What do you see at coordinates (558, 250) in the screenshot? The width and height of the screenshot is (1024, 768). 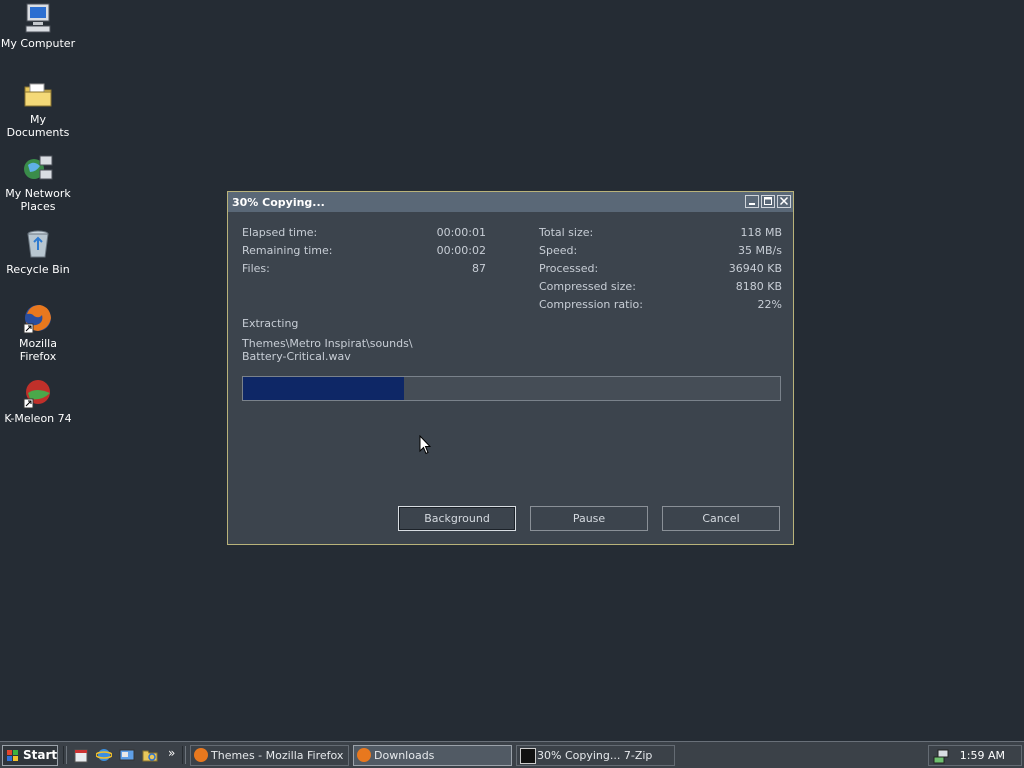 I see `stat-label: Speed:` at bounding box center [558, 250].